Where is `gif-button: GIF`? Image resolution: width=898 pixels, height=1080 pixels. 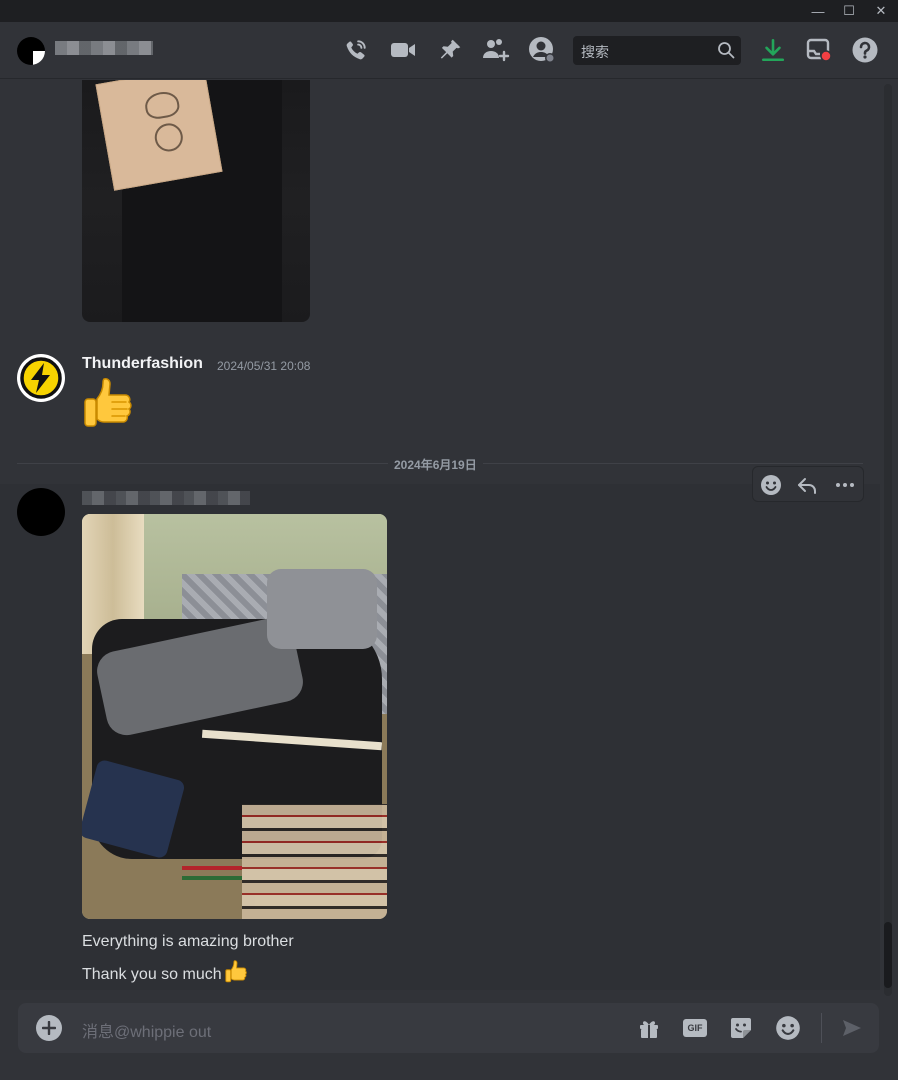
gif-button: GIF is located at coordinates (695, 1028).